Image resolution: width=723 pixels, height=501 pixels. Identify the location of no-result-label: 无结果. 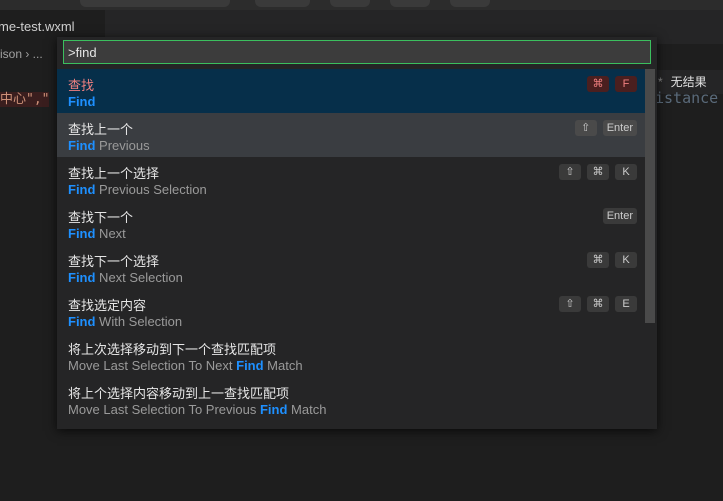
(688, 82).